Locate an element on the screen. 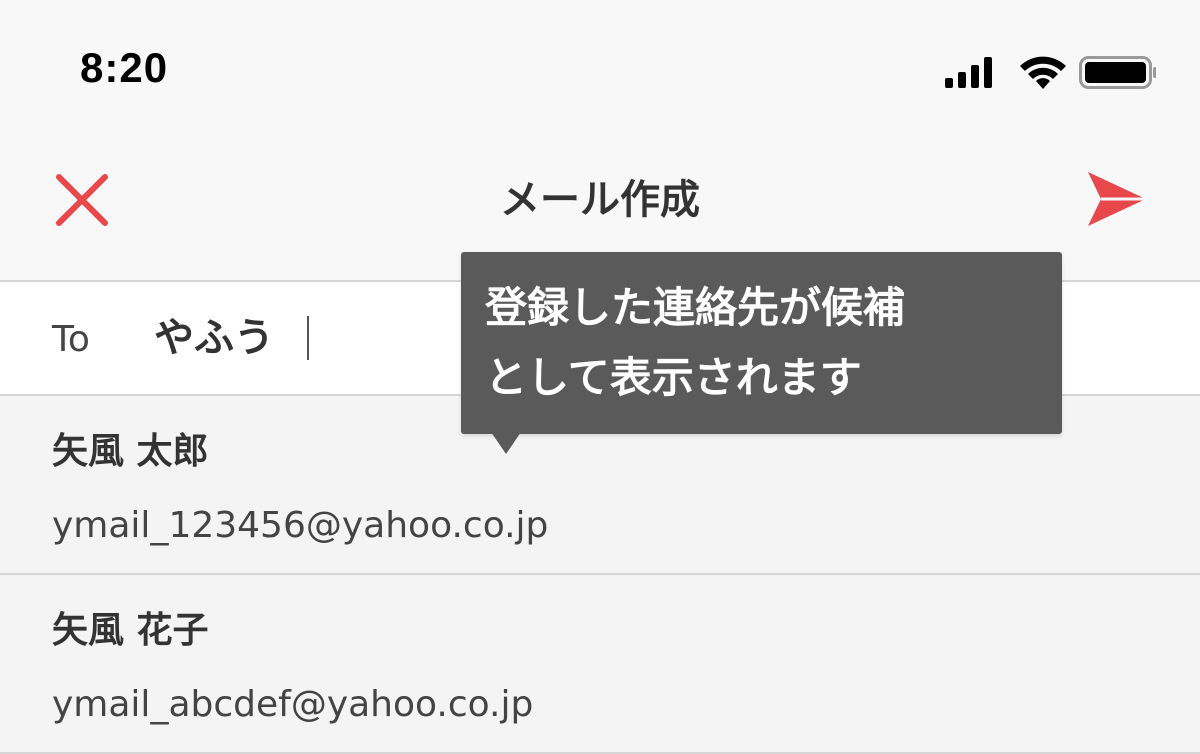 The width and height of the screenshot is (1200, 754). cellular-signal-icon is located at coordinates (968, 72).